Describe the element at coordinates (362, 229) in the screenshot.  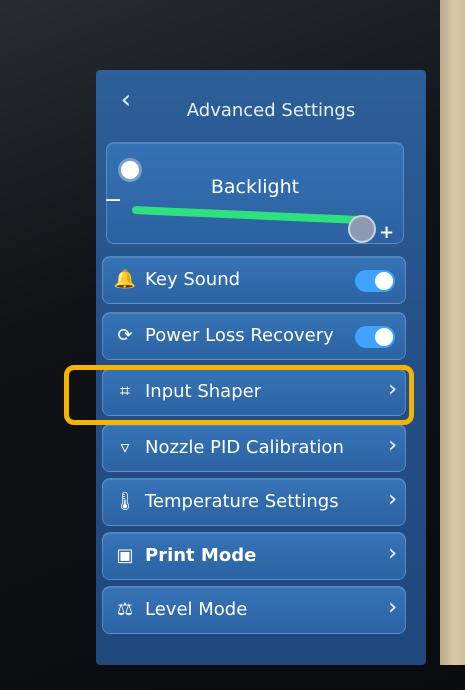
I see `brightness-slider-knob` at that location.